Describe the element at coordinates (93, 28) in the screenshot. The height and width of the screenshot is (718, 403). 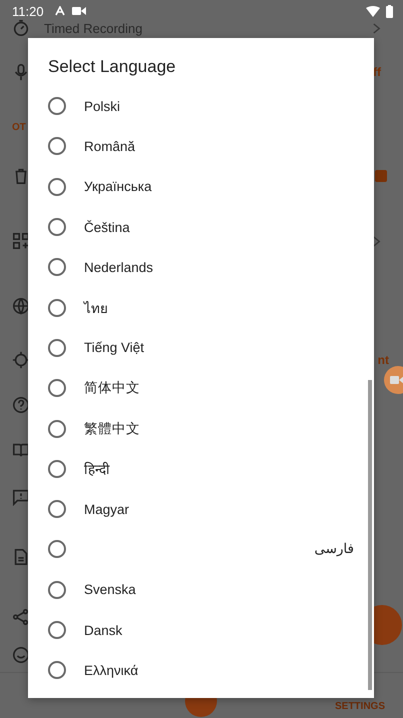
I see `setting-label: Timed Recording` at that location.